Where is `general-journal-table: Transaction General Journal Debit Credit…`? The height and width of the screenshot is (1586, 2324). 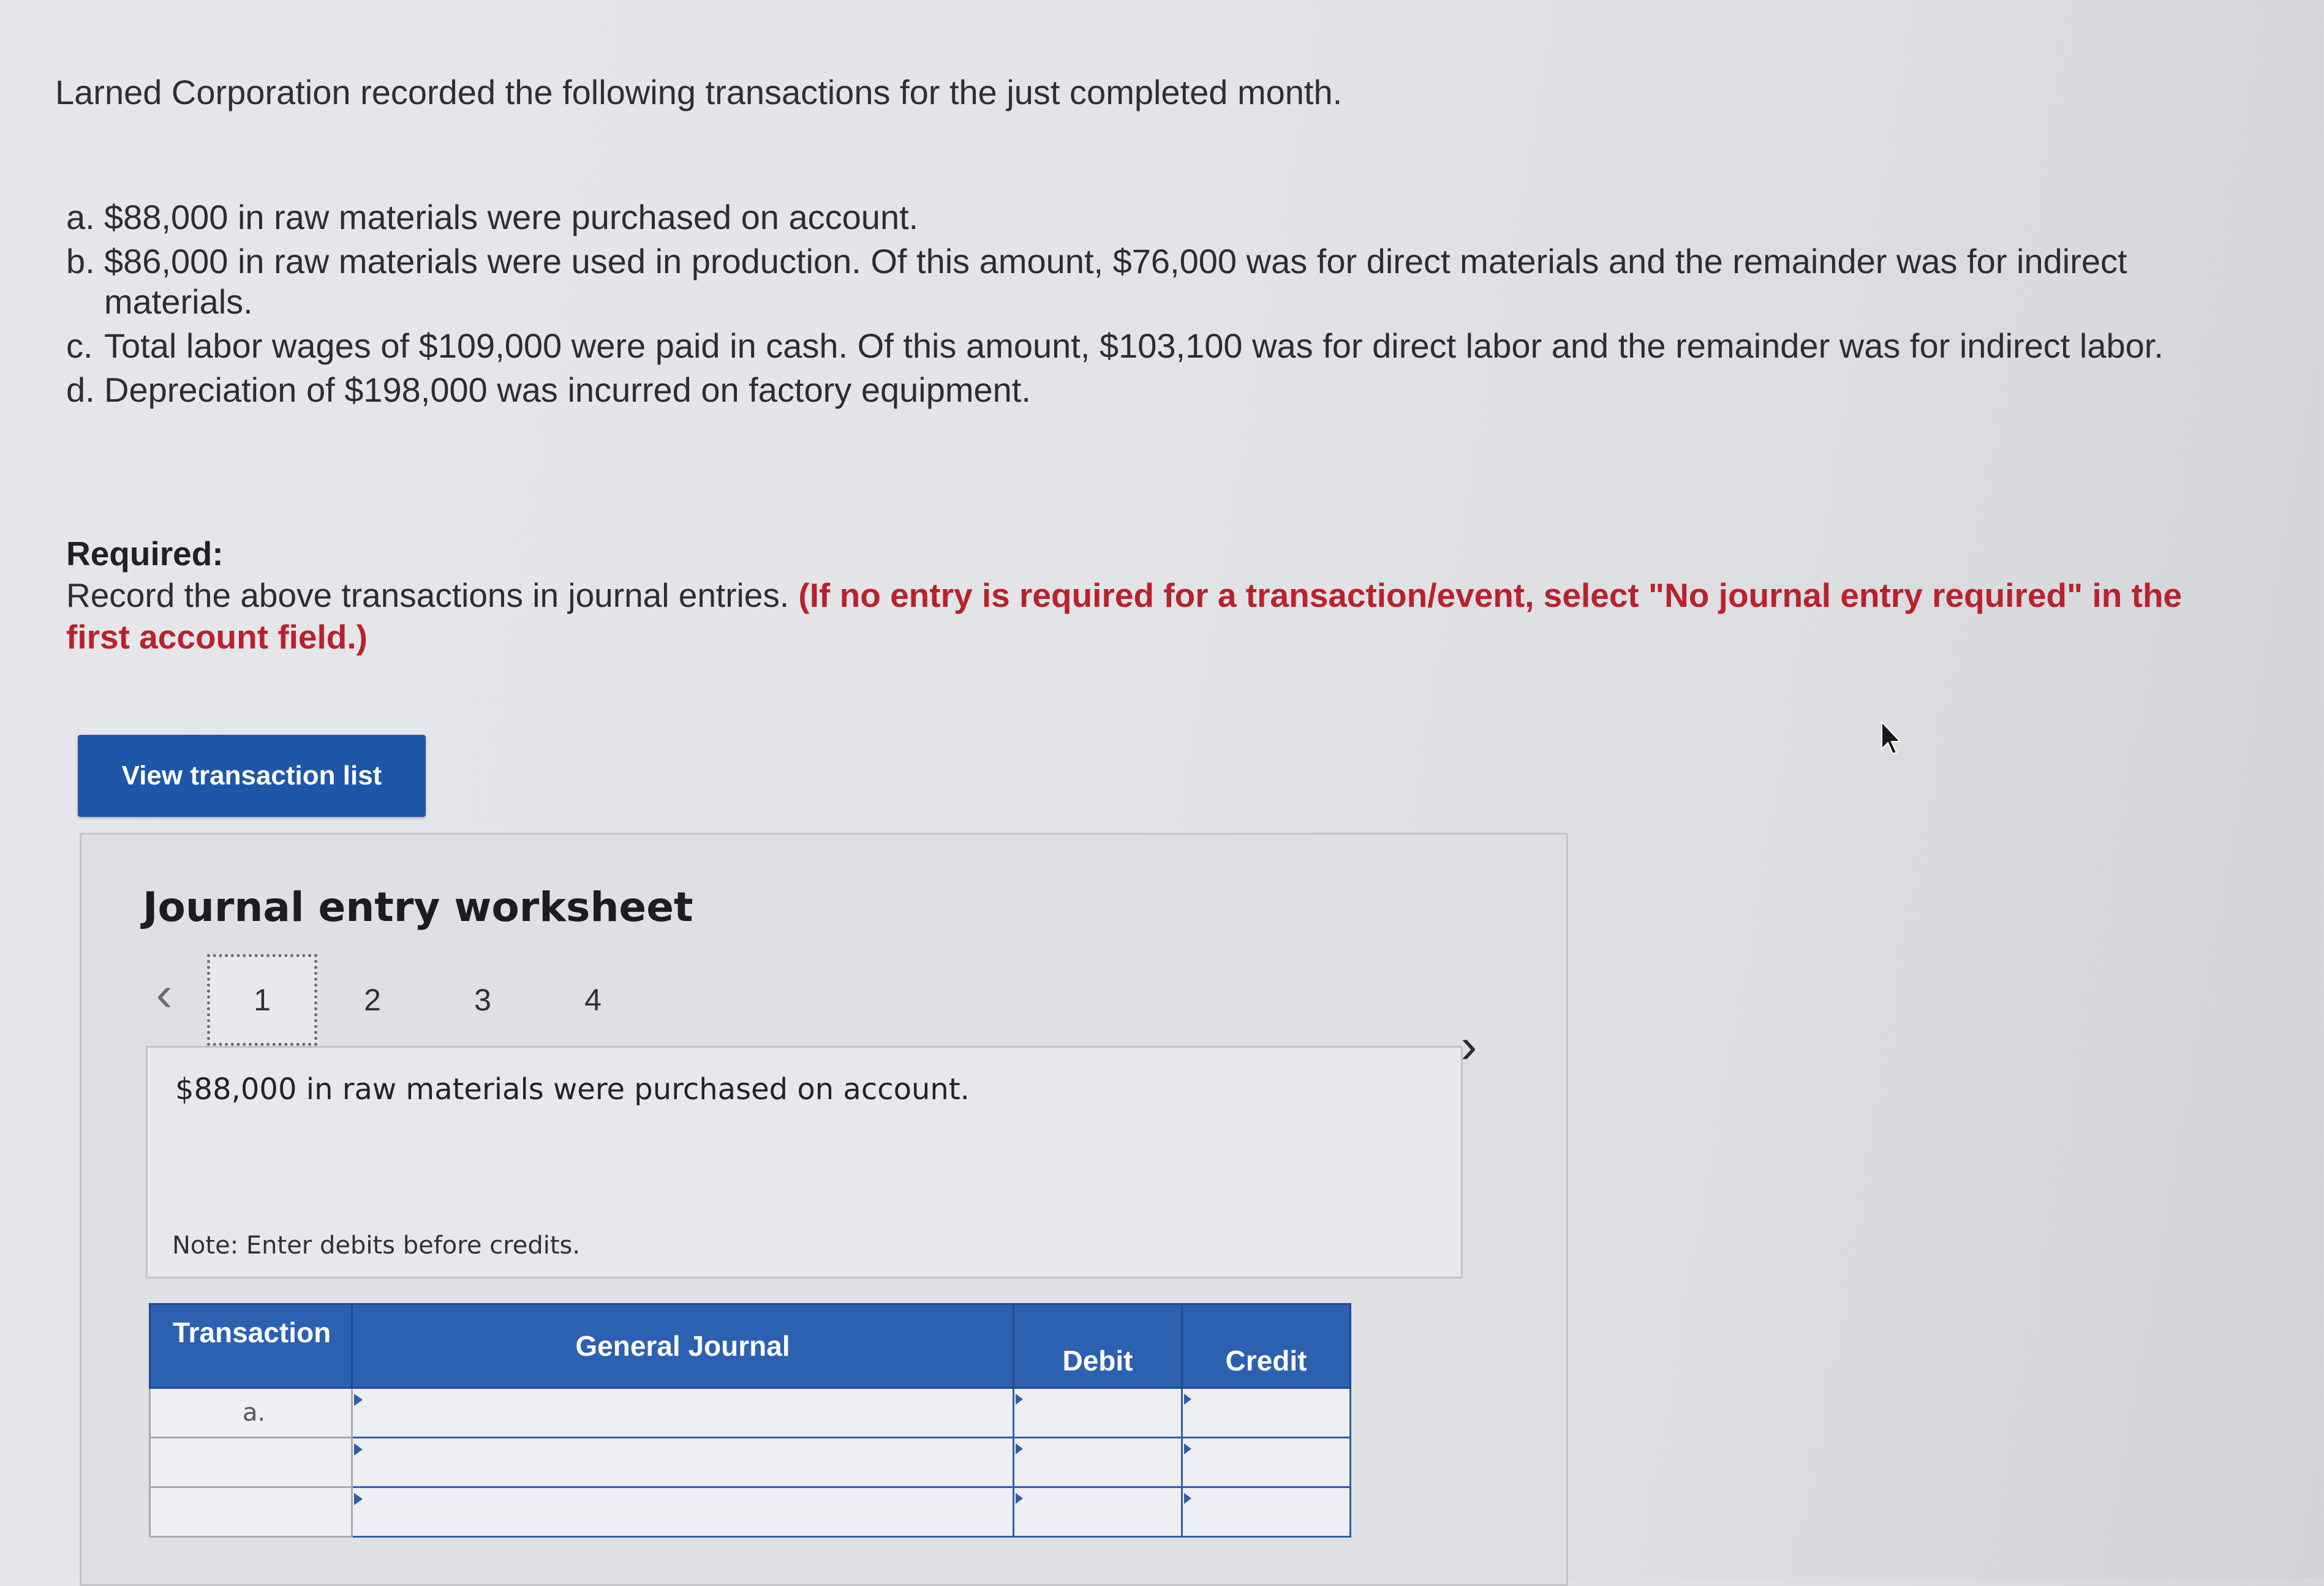 general-journal-table: Transaction General Journal Debit Credit… is located at coordinates (750, 1421).